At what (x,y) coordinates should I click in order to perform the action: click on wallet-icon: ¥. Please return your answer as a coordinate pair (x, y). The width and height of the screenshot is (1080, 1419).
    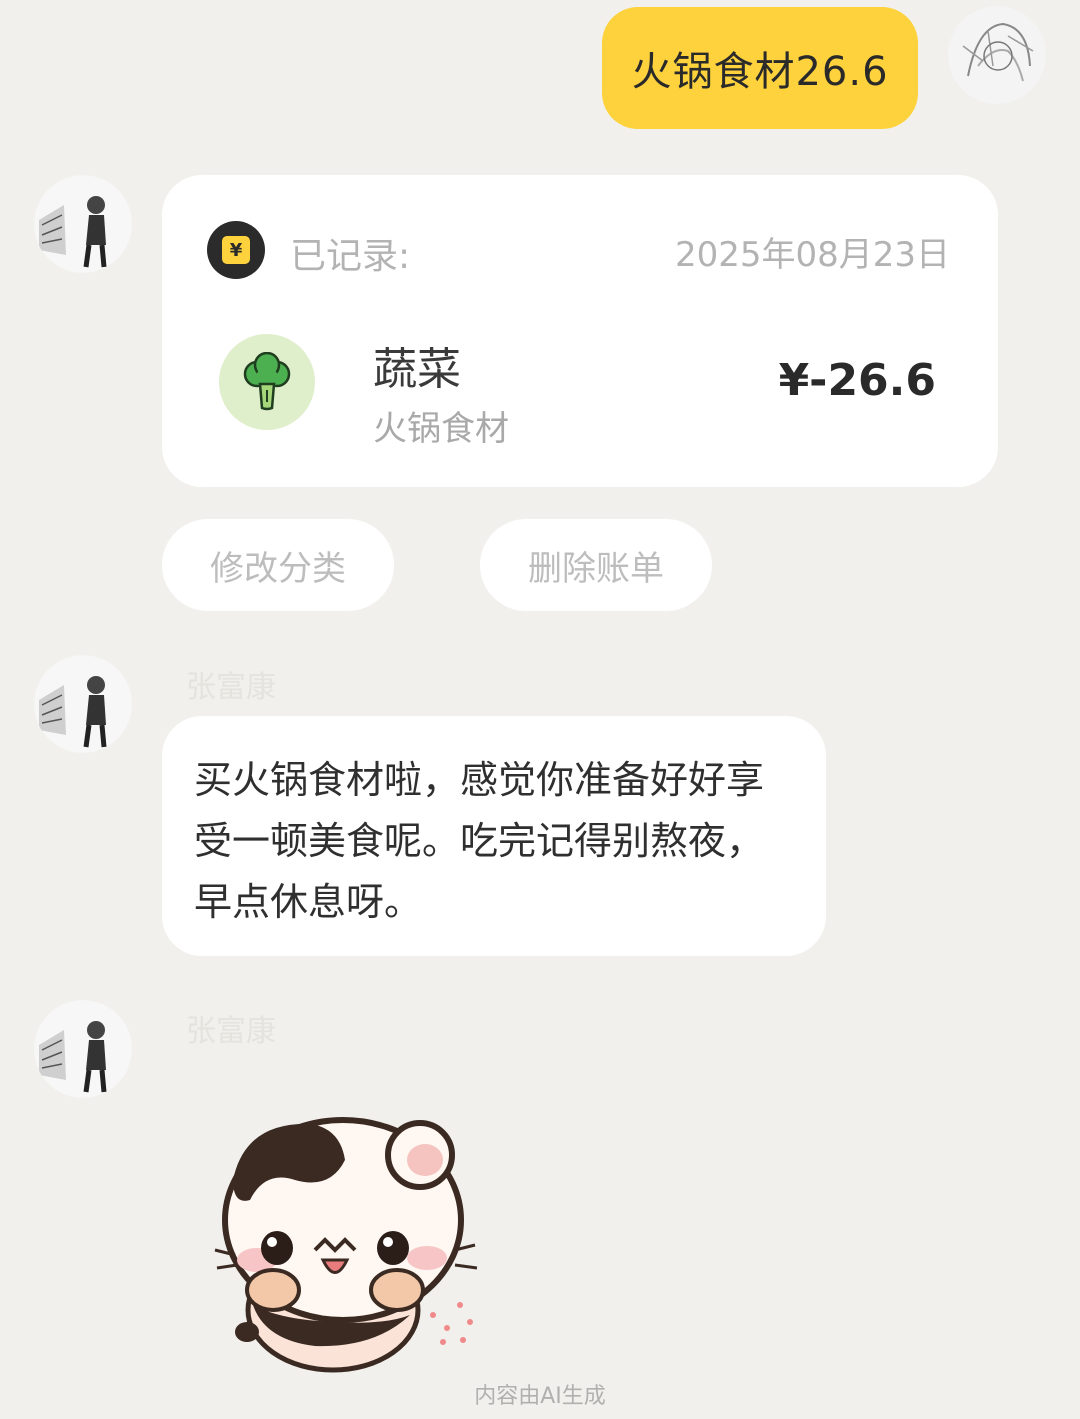
    Looking at the image, I should click on (236, 250).